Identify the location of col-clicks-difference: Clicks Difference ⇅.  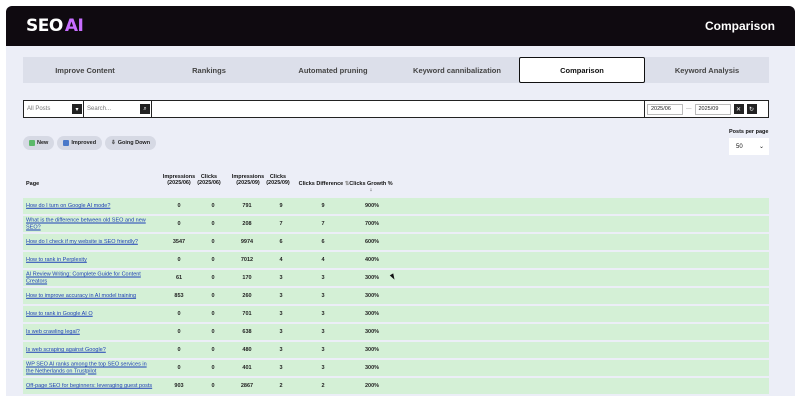
(324, 184).